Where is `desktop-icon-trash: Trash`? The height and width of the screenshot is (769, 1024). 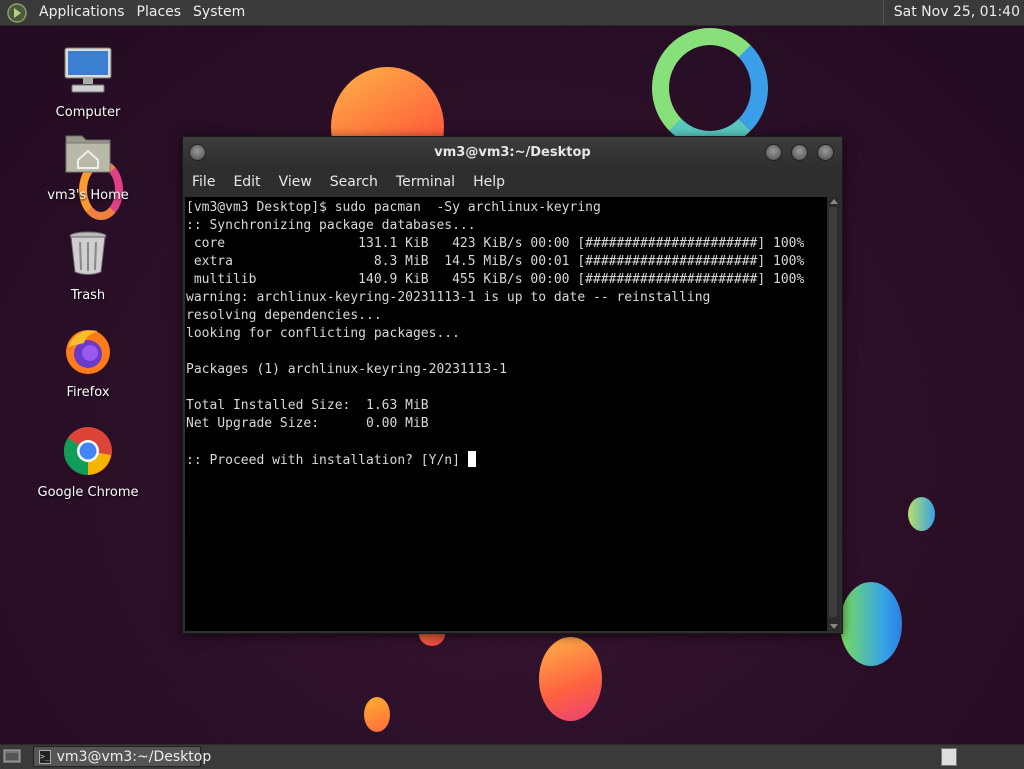
desktop-icon-trash: Trash is located at coordinates (88, 265).